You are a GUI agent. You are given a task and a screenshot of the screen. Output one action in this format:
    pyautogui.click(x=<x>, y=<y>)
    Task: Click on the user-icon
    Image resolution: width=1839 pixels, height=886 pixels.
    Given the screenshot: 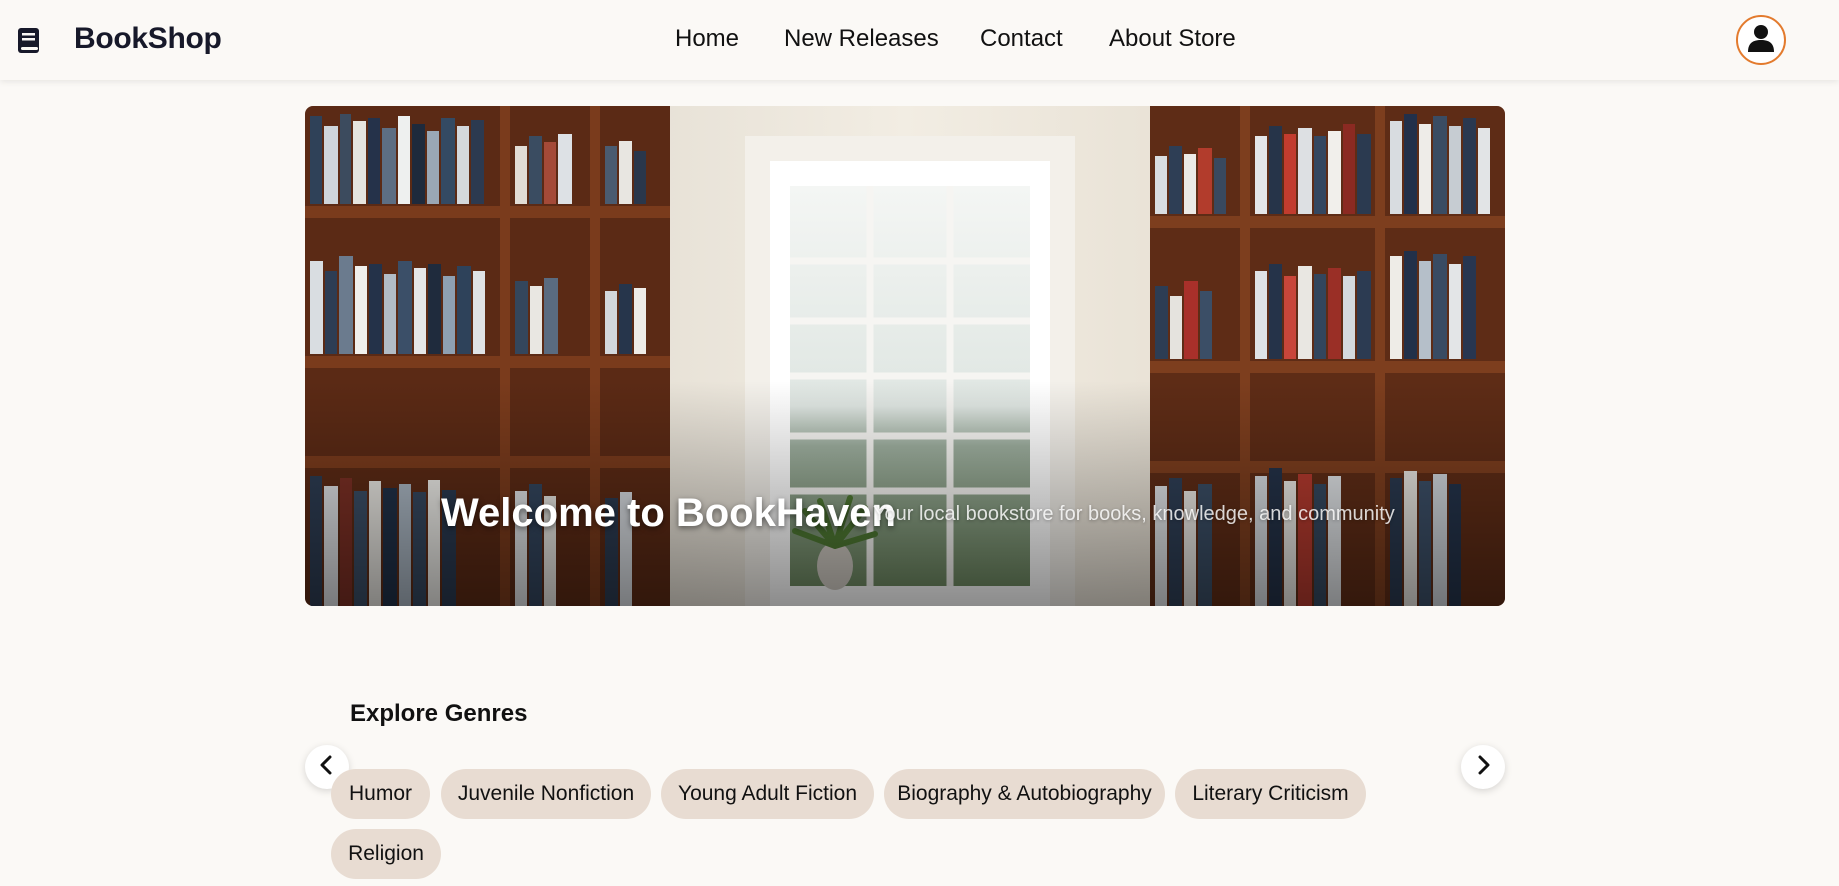 What is the action you would take?
    pyautogui.click(x=1761, y=40)
    